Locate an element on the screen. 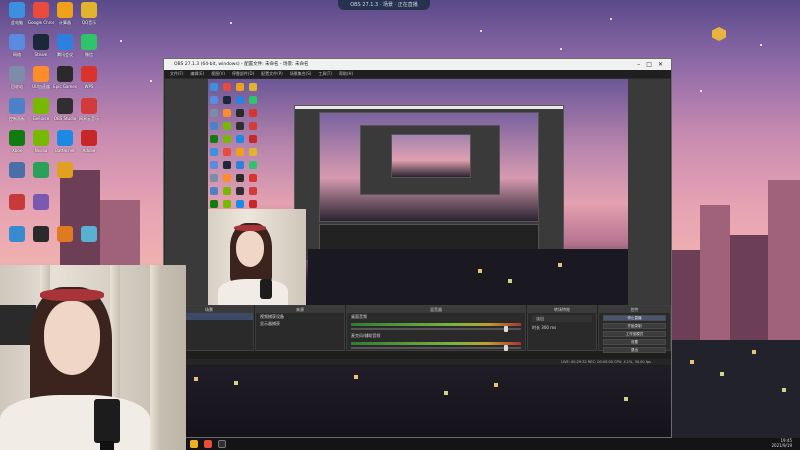 This screenshot has width=800, height=450. desktop-icon-label: Adobe is located at coordinates (89, 150).